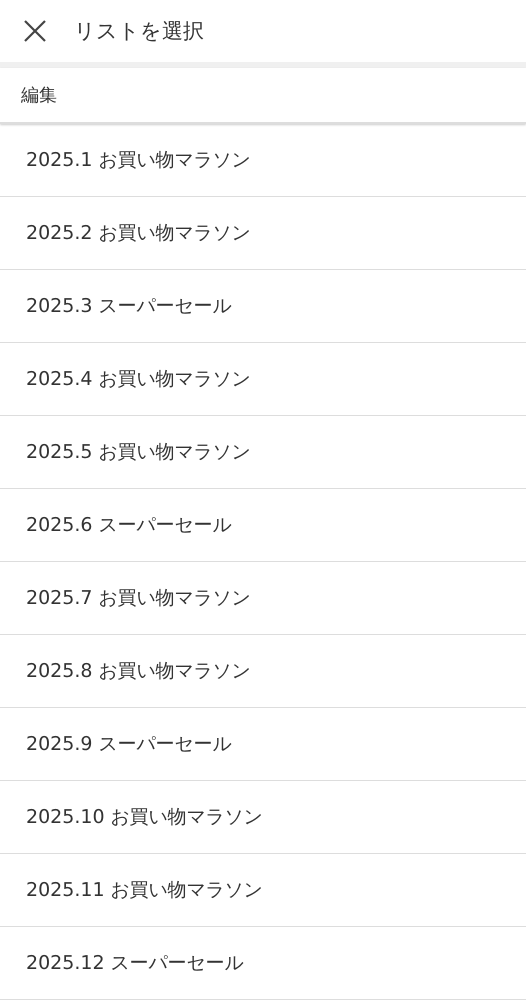 This screenshot has height=1000, width=526. Describe the element at coordinates (39, 95) in the screenshot. I see `edit-link: 編集` at that location.